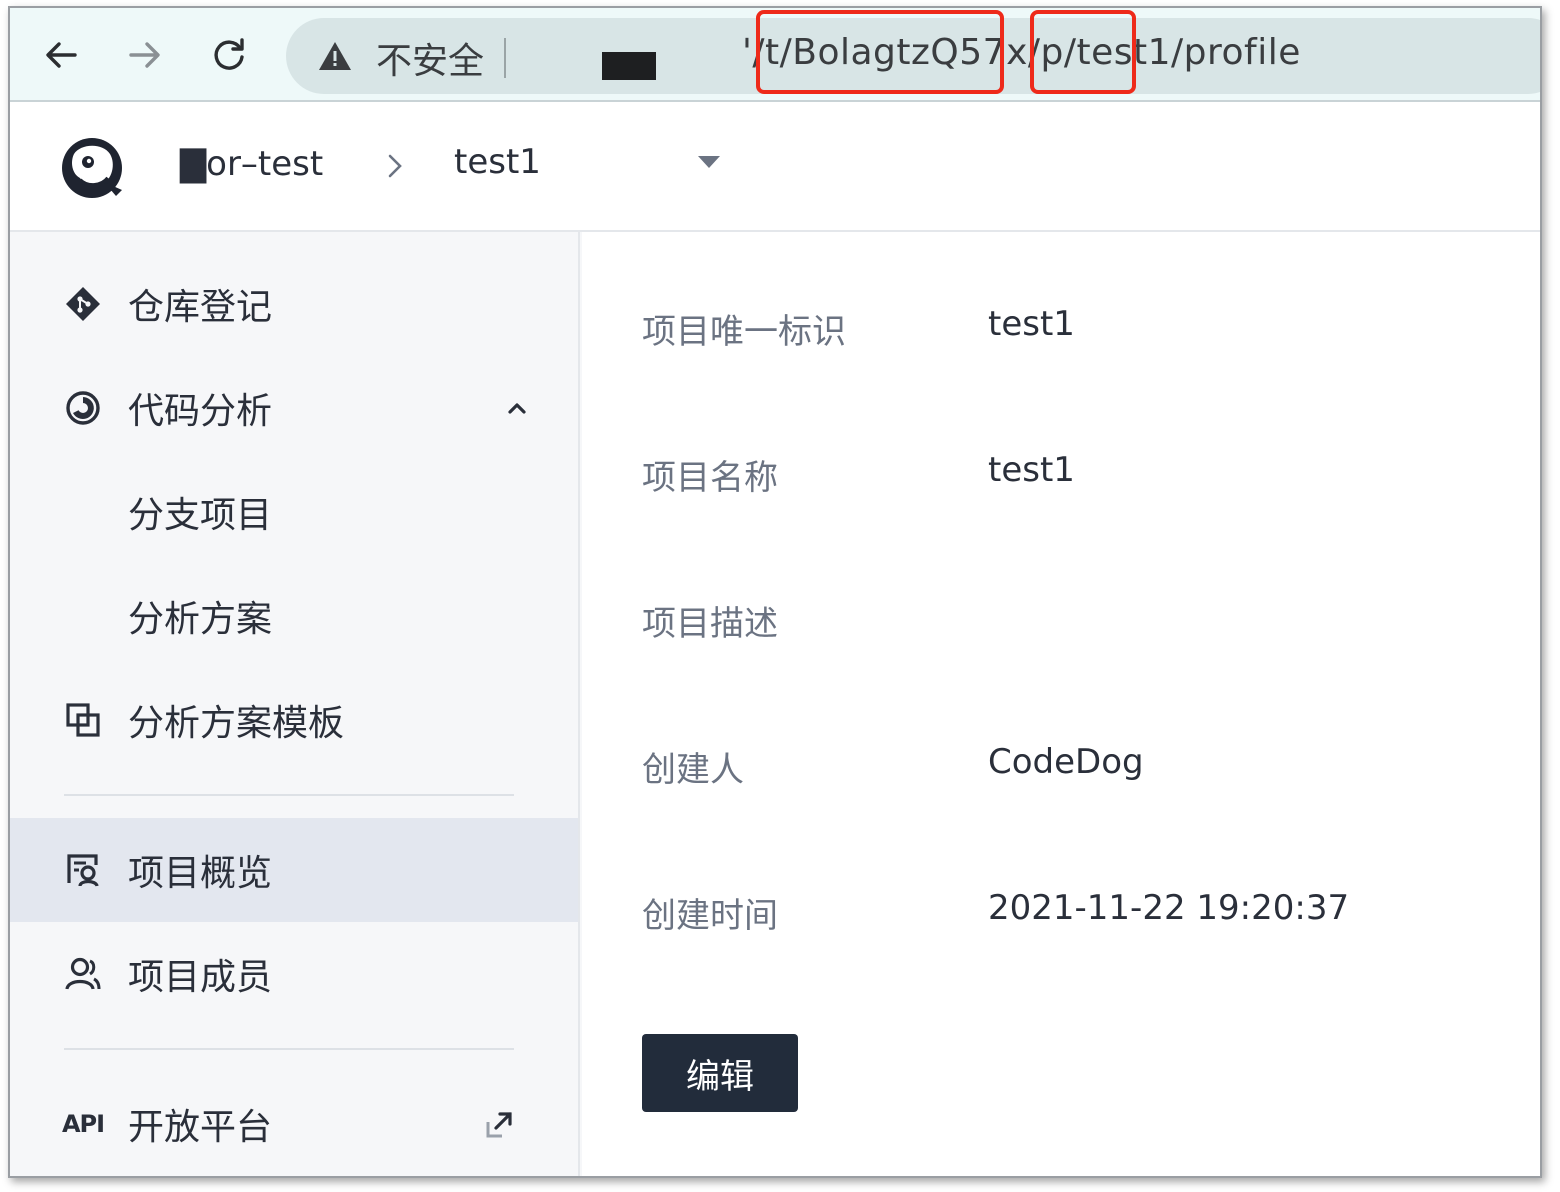 This screenshot has width=1560, height=1192. What do you see at coordinates (629, 66) in the screenshot?
I see `redacted-block` at bounding box center [629, 66].